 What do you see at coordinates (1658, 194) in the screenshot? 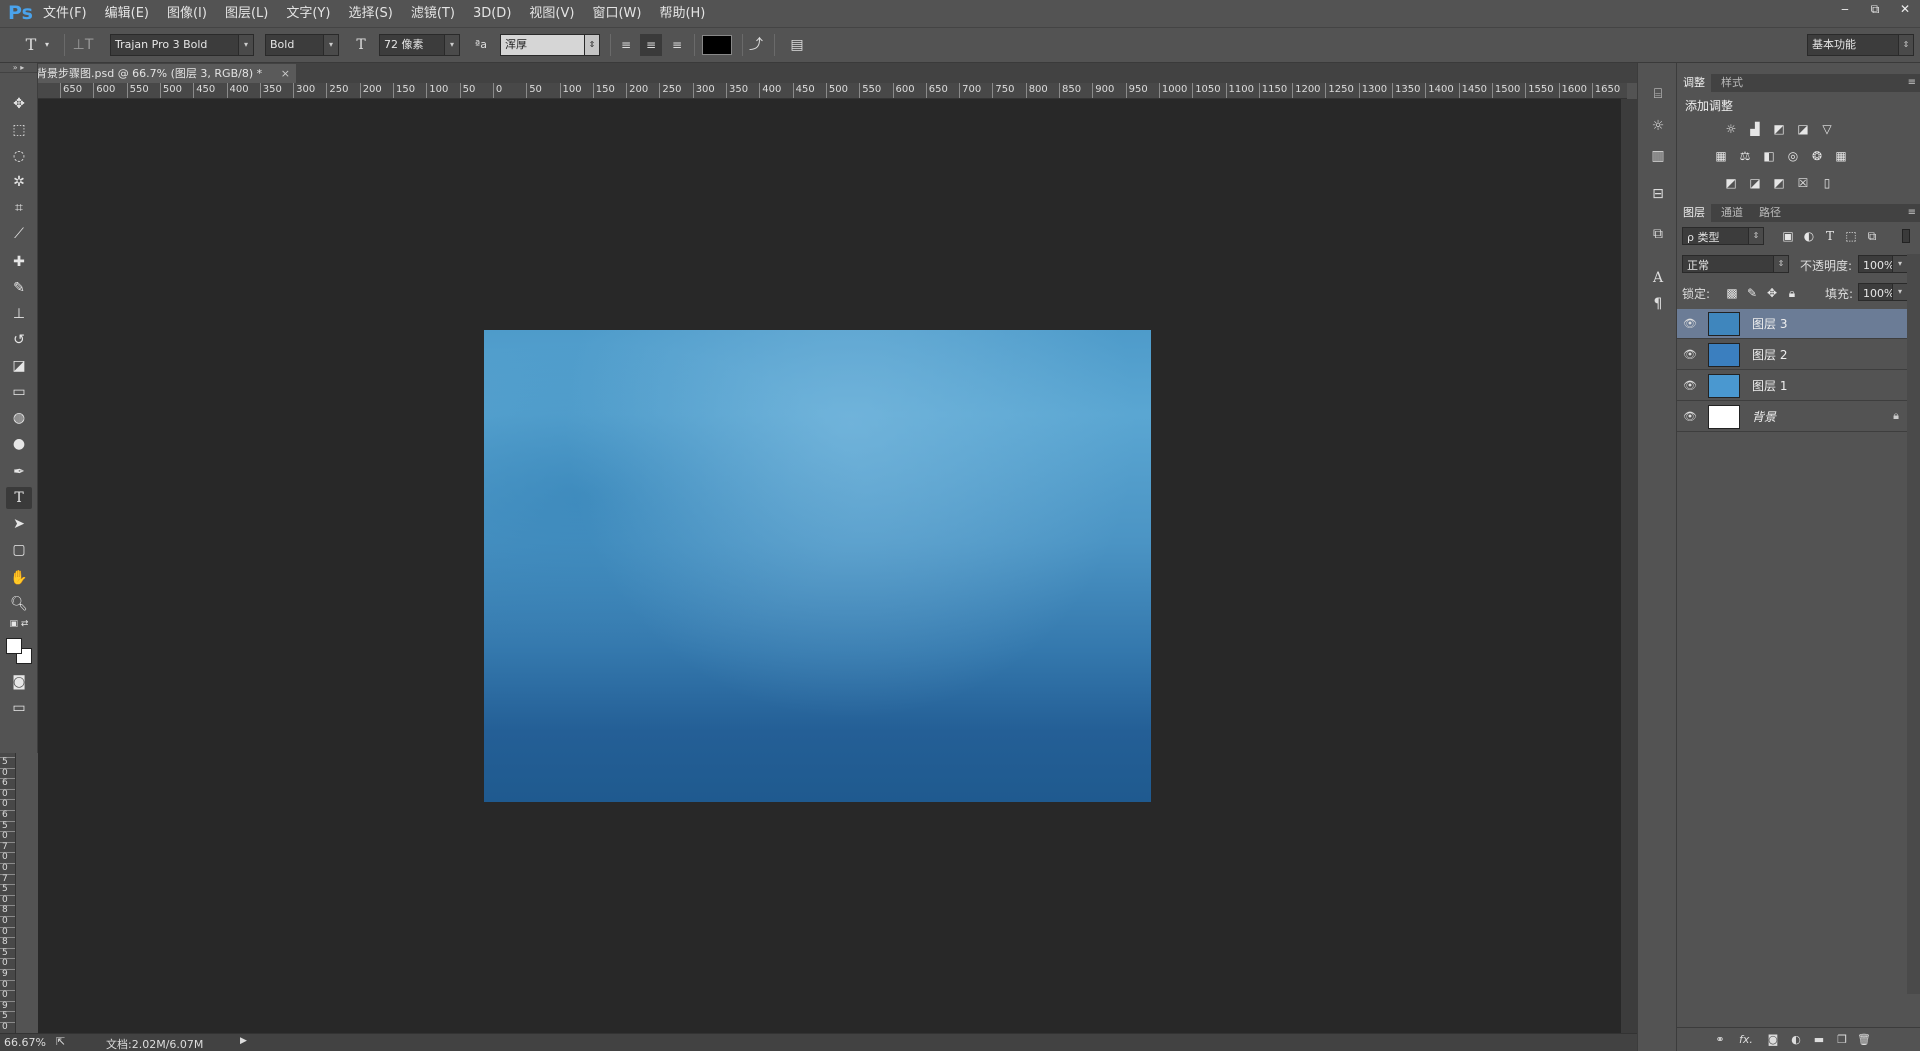
I see `properties-icon: ⊟` at bounding box center [1658, 194].